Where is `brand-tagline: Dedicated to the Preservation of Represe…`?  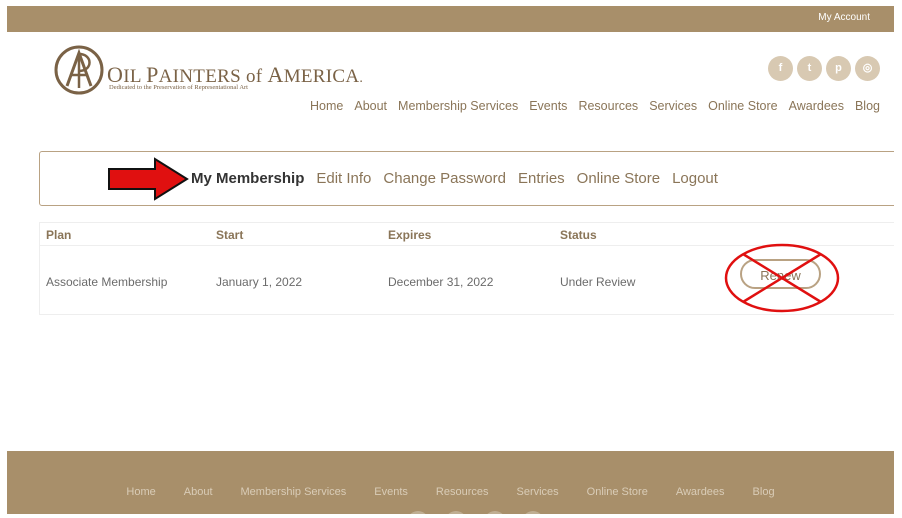 brand-tagline: Dedicated to the Preservation of Represe… is located at coordinates (178, 87).